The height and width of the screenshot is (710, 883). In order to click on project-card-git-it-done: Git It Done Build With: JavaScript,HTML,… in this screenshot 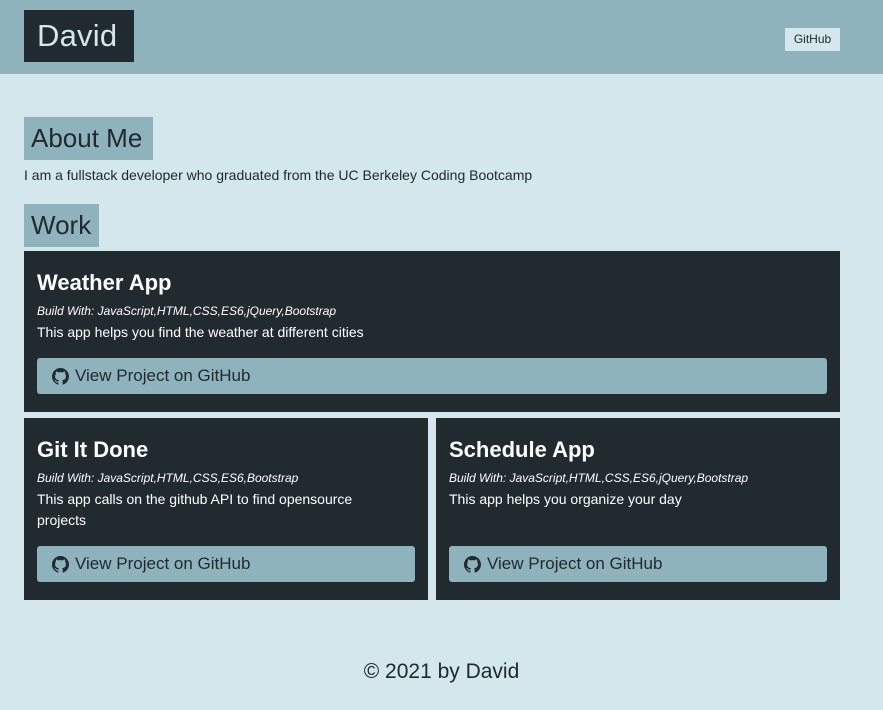, I will do `click(226, 509)`.